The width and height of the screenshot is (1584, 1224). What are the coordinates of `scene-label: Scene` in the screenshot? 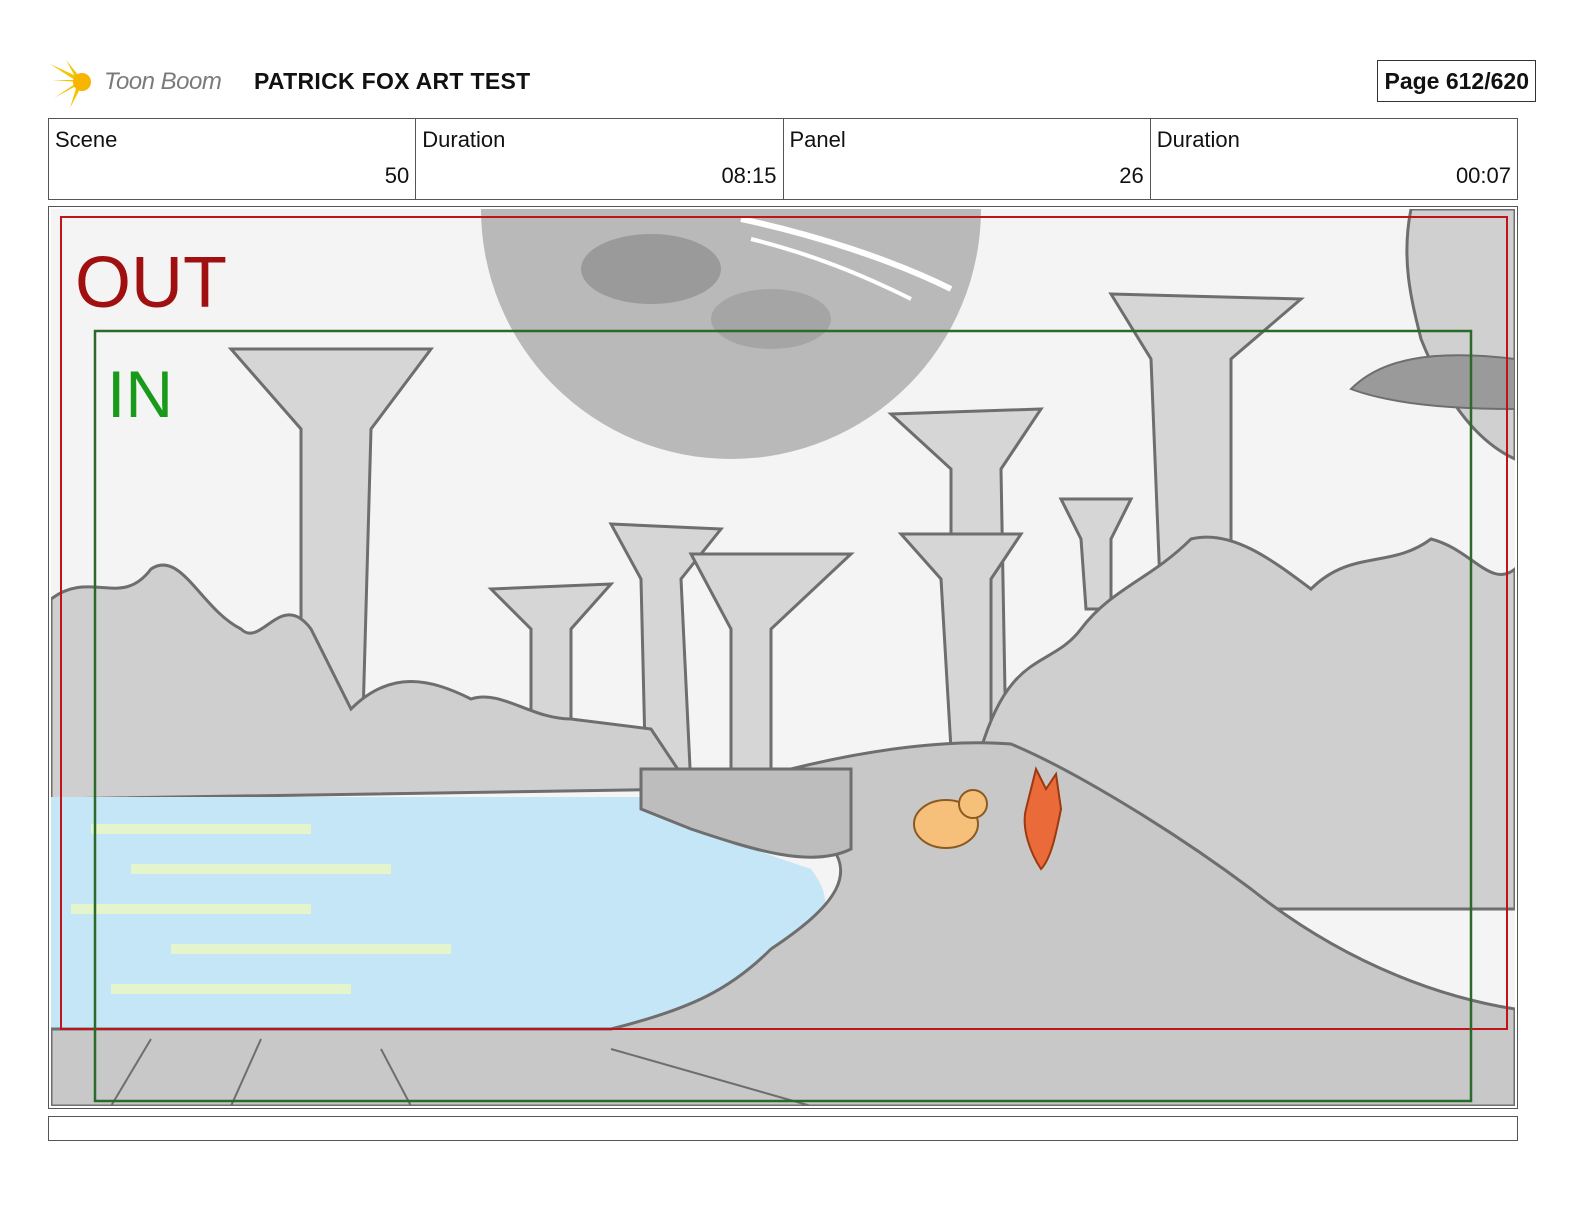 It's located at (86, 139).